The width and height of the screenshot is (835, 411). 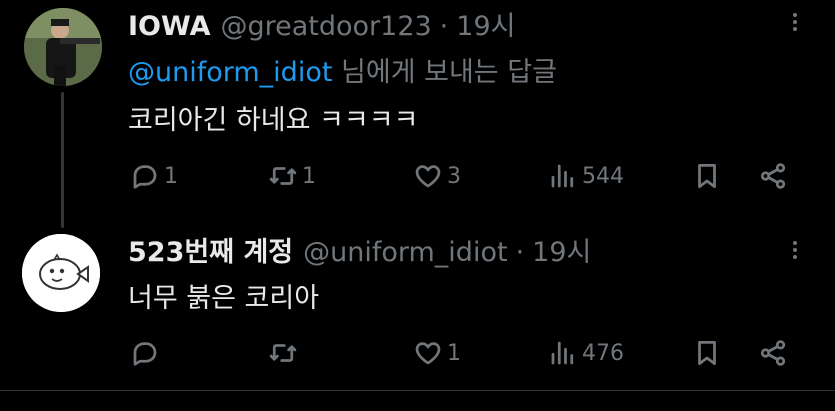 I want to click on retweet-button, so click(x=285, y=353).